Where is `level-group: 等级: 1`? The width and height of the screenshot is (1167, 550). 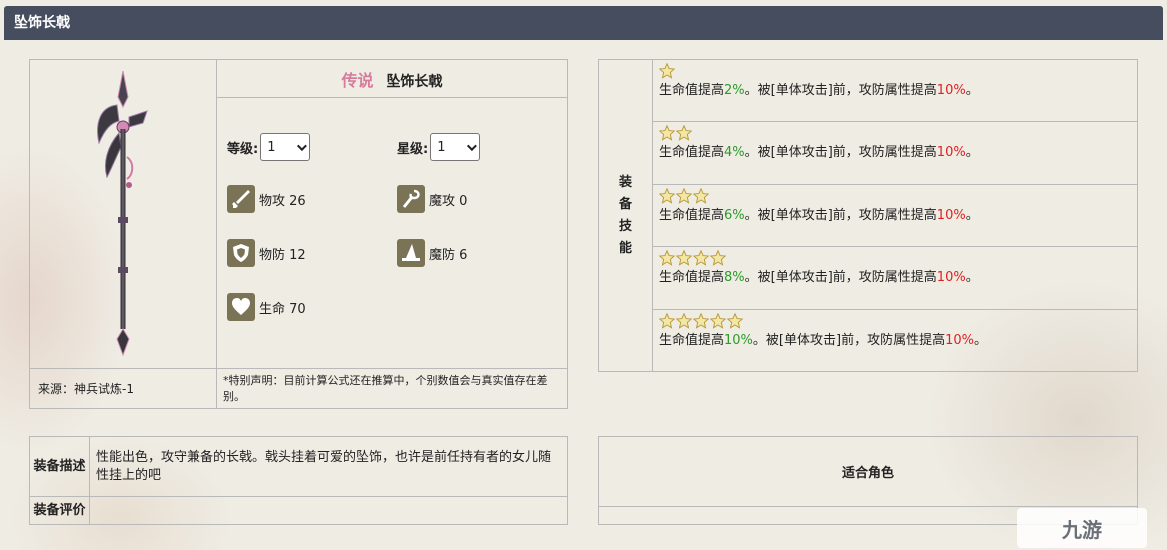 level-group: 等级: 1 is located at coordinates (312, 147).